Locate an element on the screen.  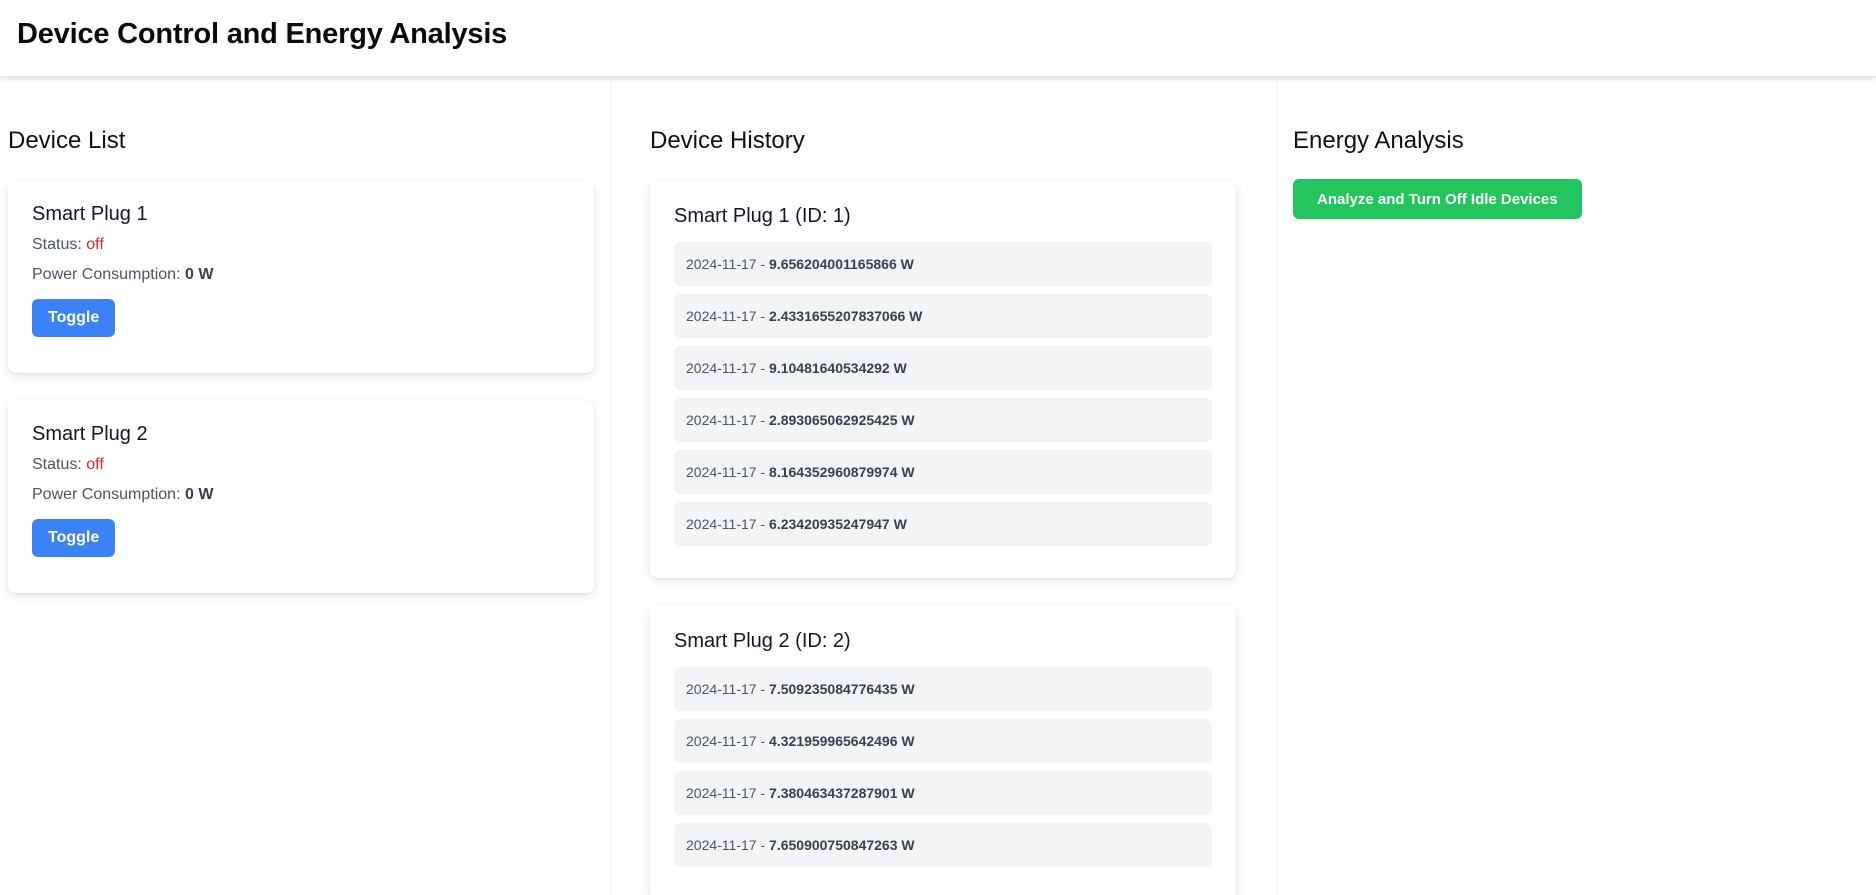
history-entry: 2024-11-17 - 4.321959965642496 W is located at coordinates (943, 741).